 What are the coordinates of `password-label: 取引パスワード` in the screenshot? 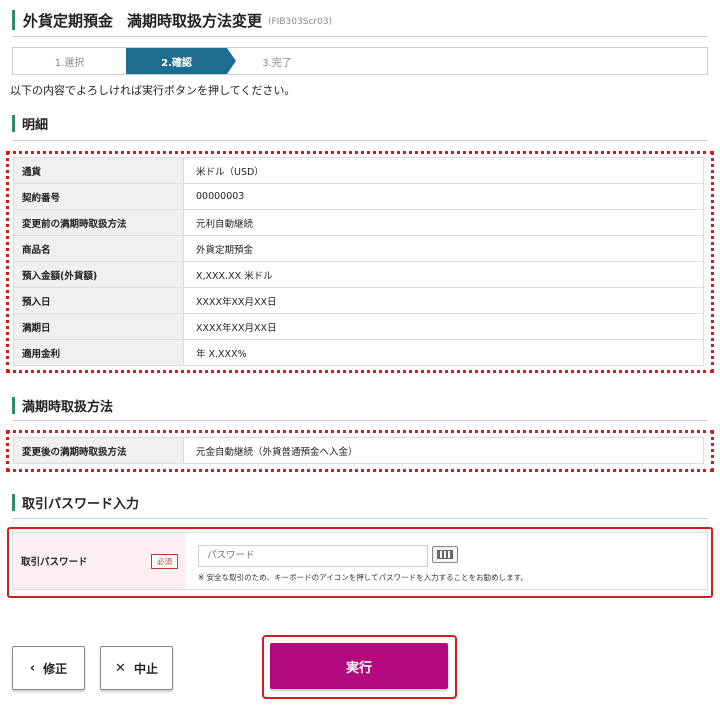 It's located at (54, 562).